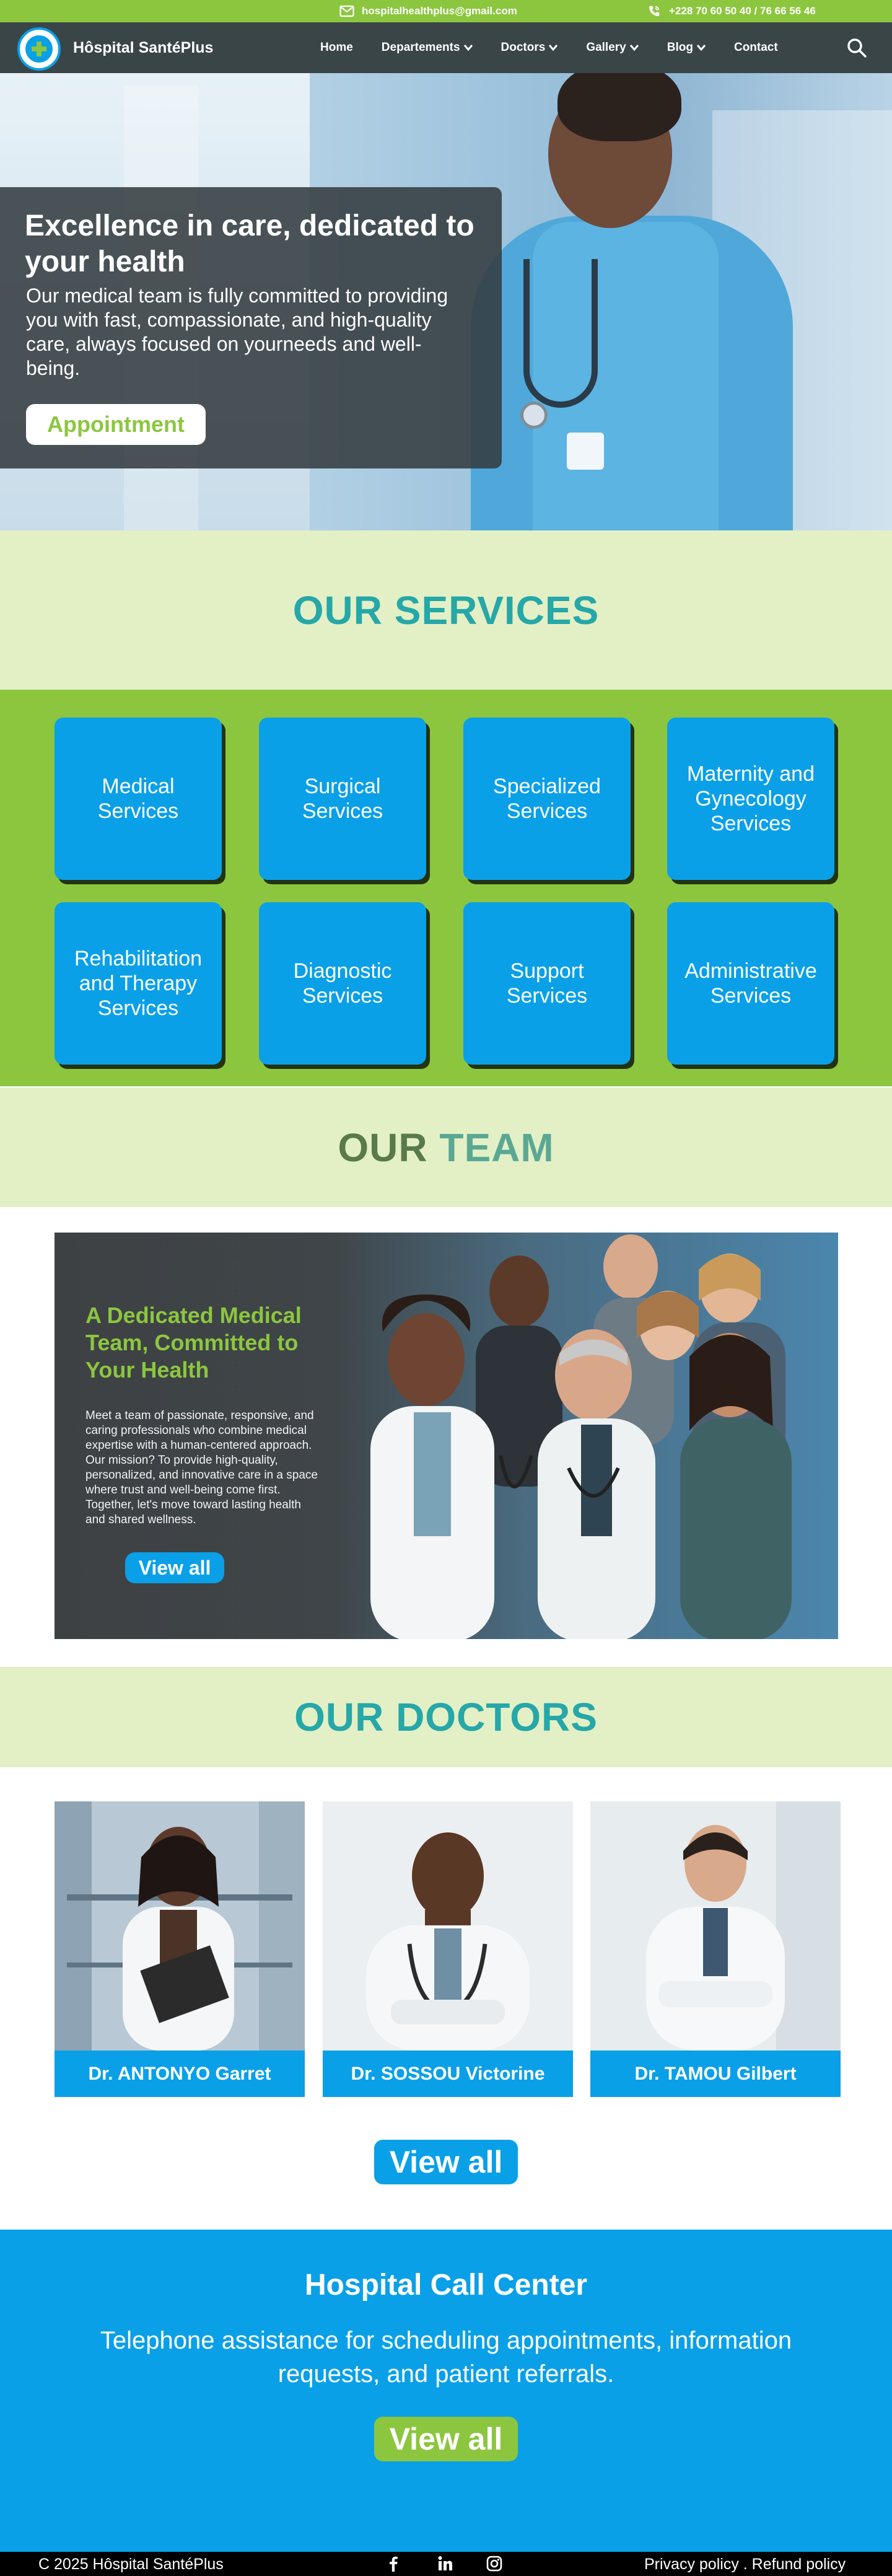  What do you see at coordinates (393, 2564) in the screenshot?
I see `facebook-icon` at bounding box center [393, 2564].